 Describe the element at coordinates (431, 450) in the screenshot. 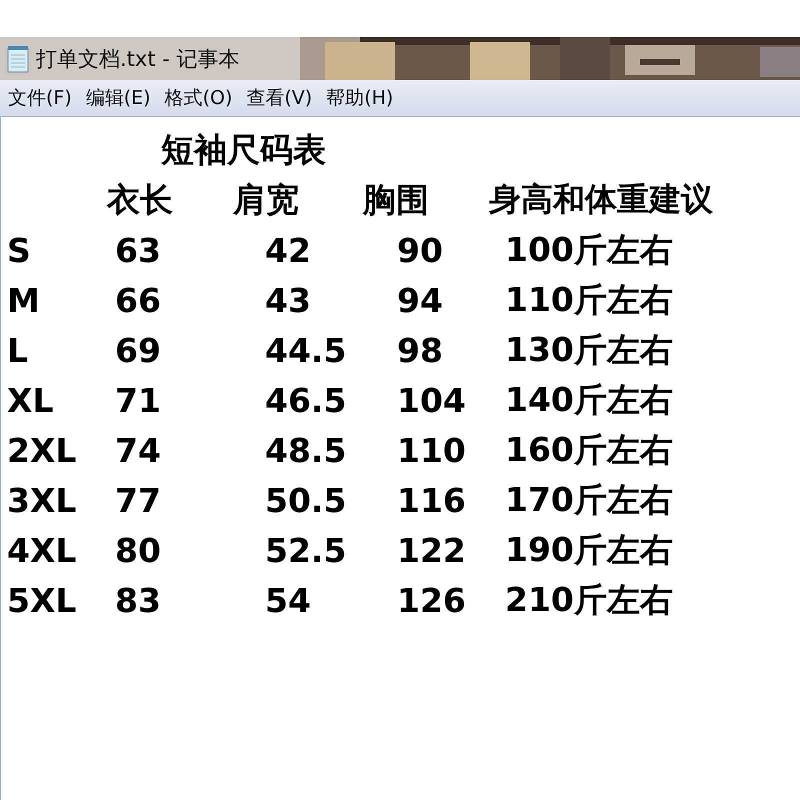

I see `table-cell-text: 110` at that location.